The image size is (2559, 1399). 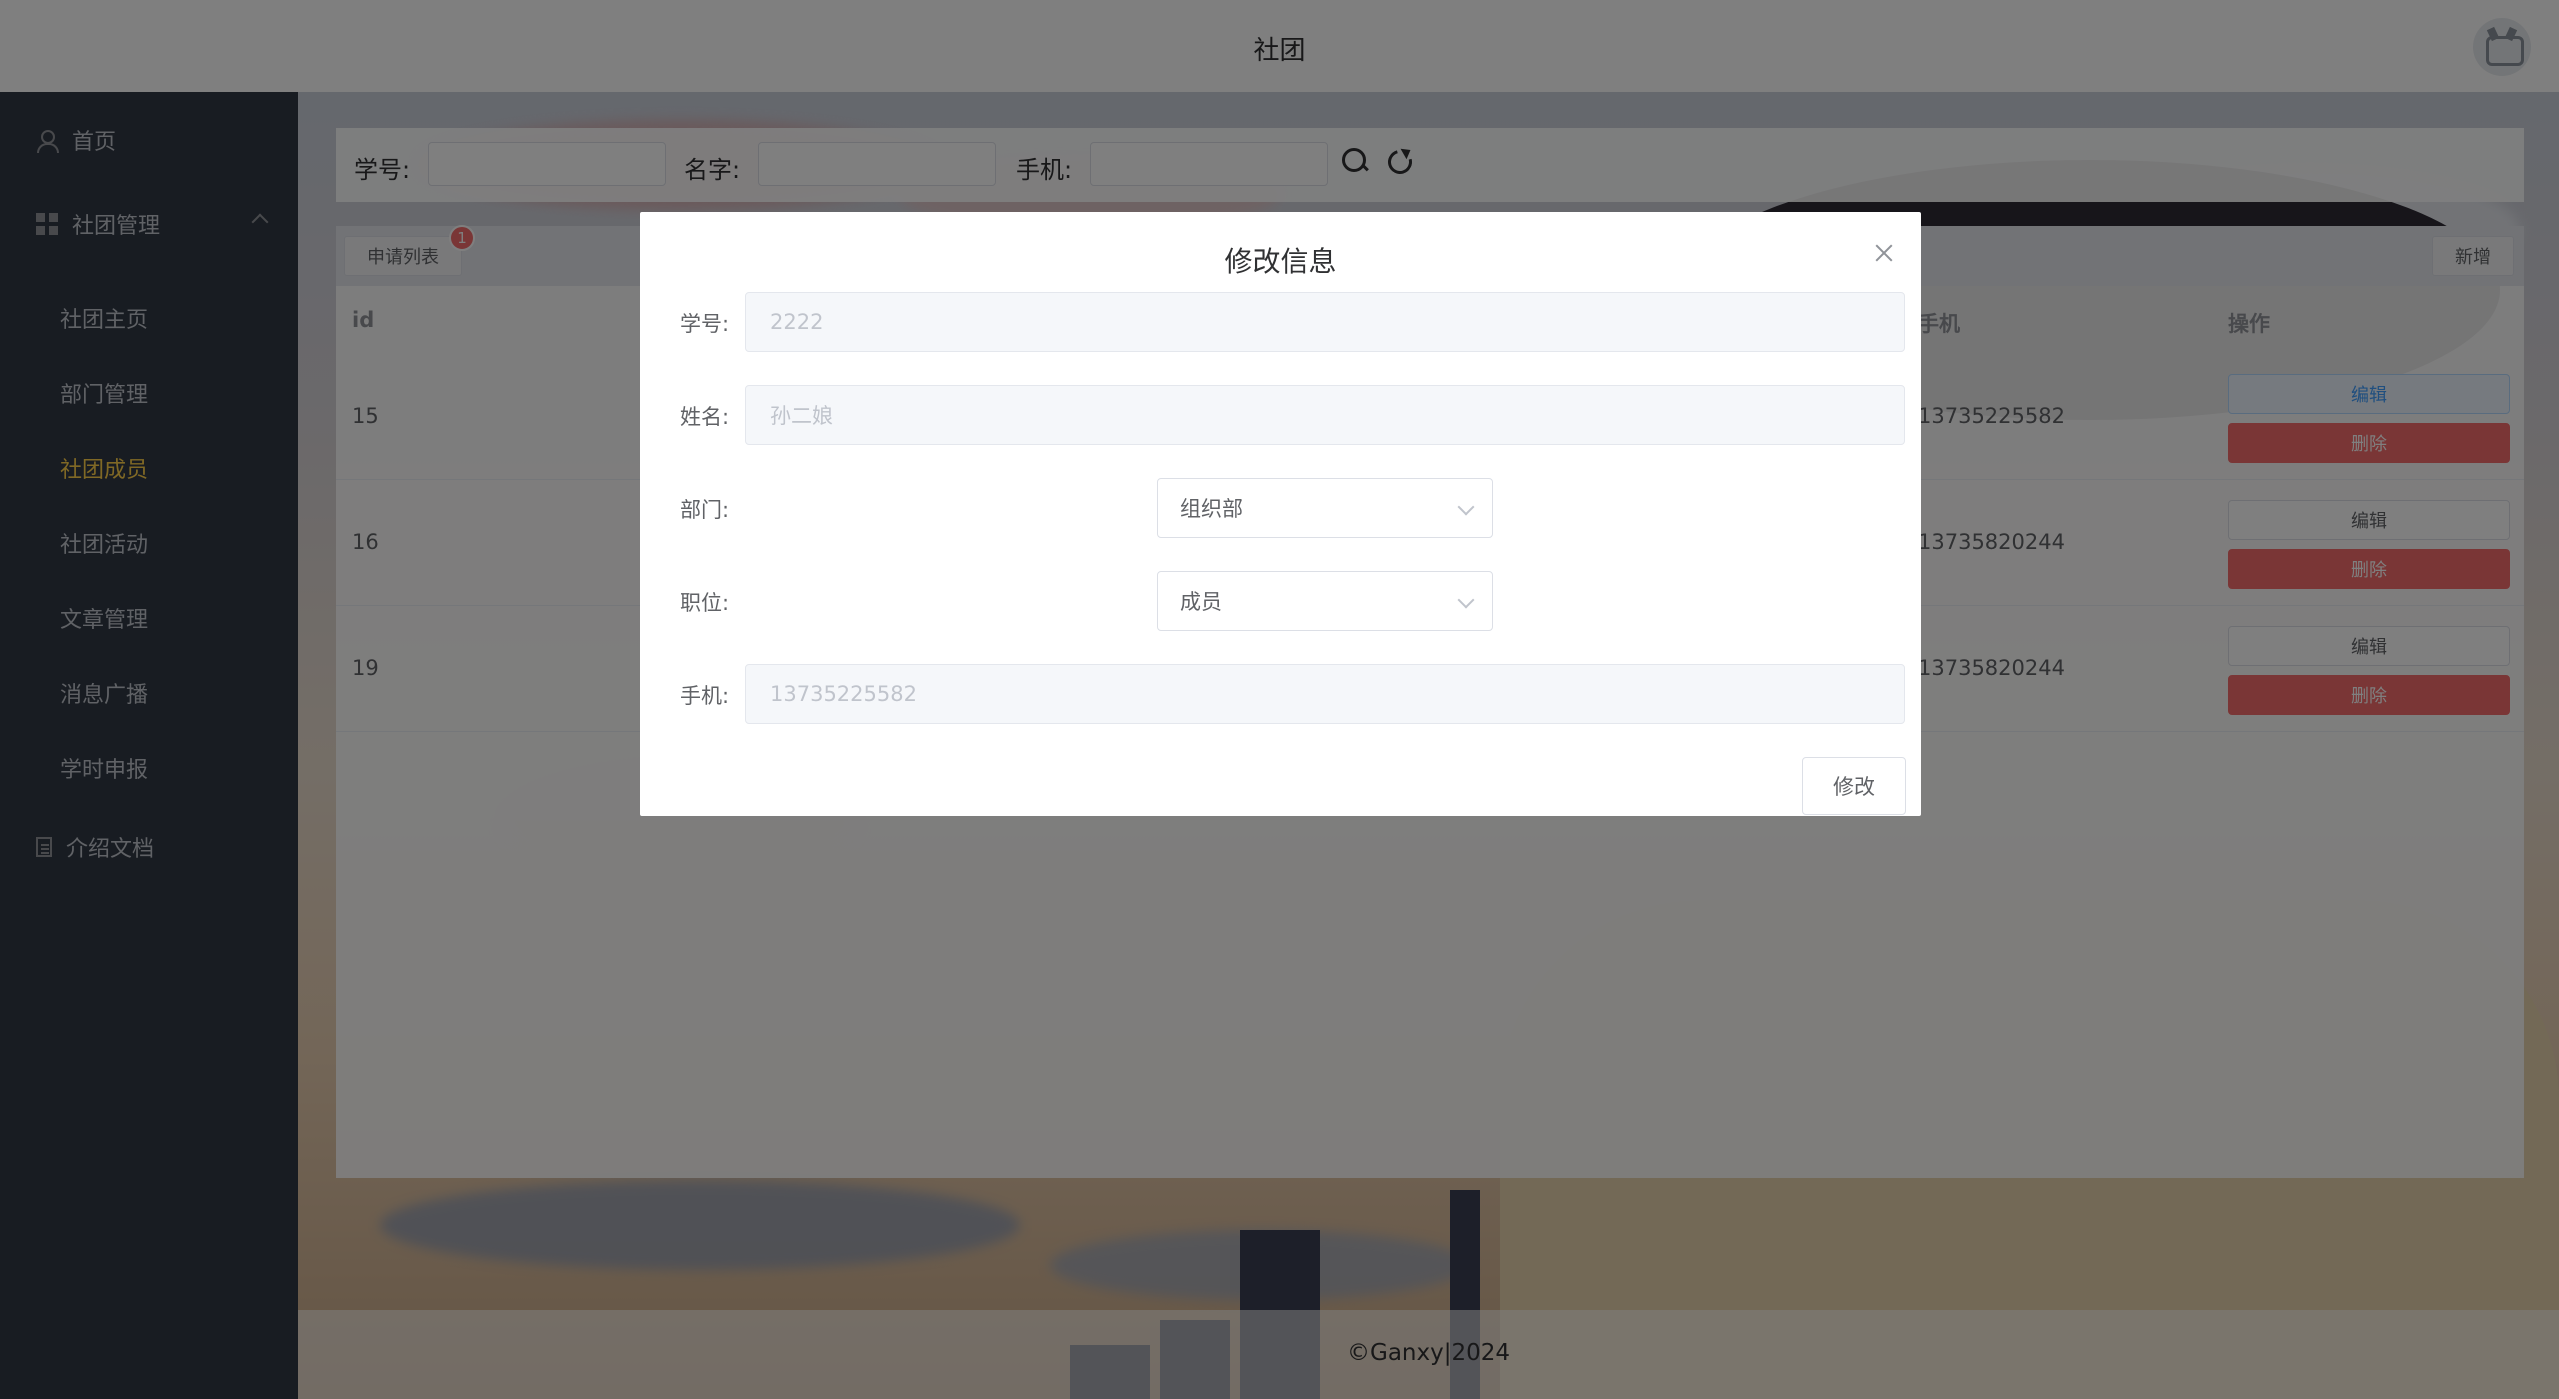 What do you see at coordinates (705, 510) in the screenshot?
I see `department-label: 部门:` at bounding box center [705, 510].